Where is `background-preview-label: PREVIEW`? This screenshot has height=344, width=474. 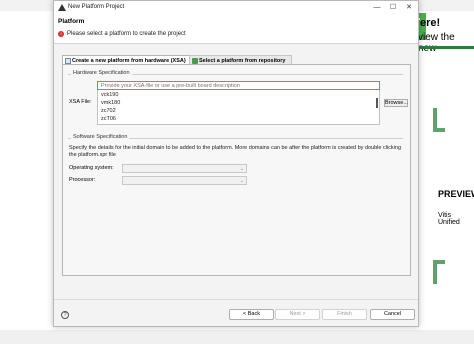
background-preview-label: PREVIEW is located at coordinates (456, 194).